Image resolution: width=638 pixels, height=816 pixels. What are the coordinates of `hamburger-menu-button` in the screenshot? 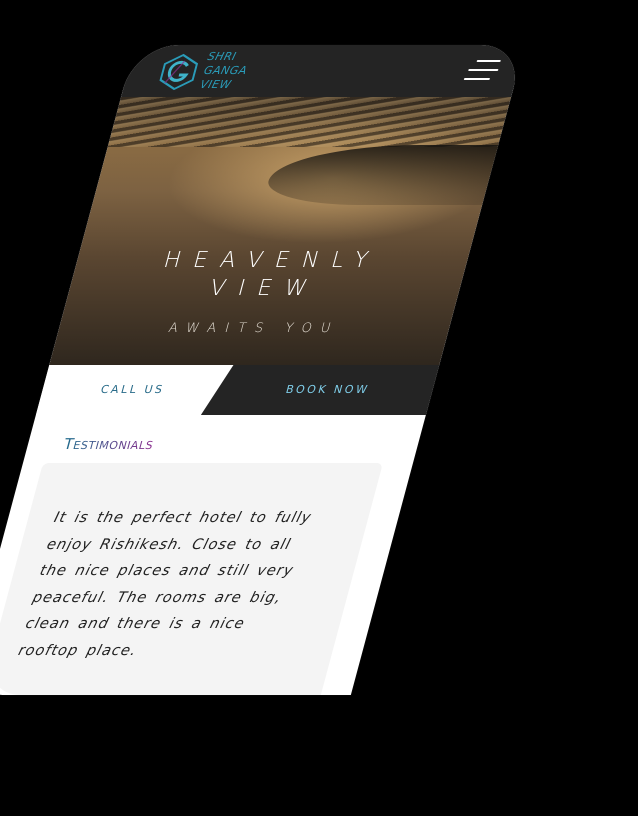 It's located at (482, 70).